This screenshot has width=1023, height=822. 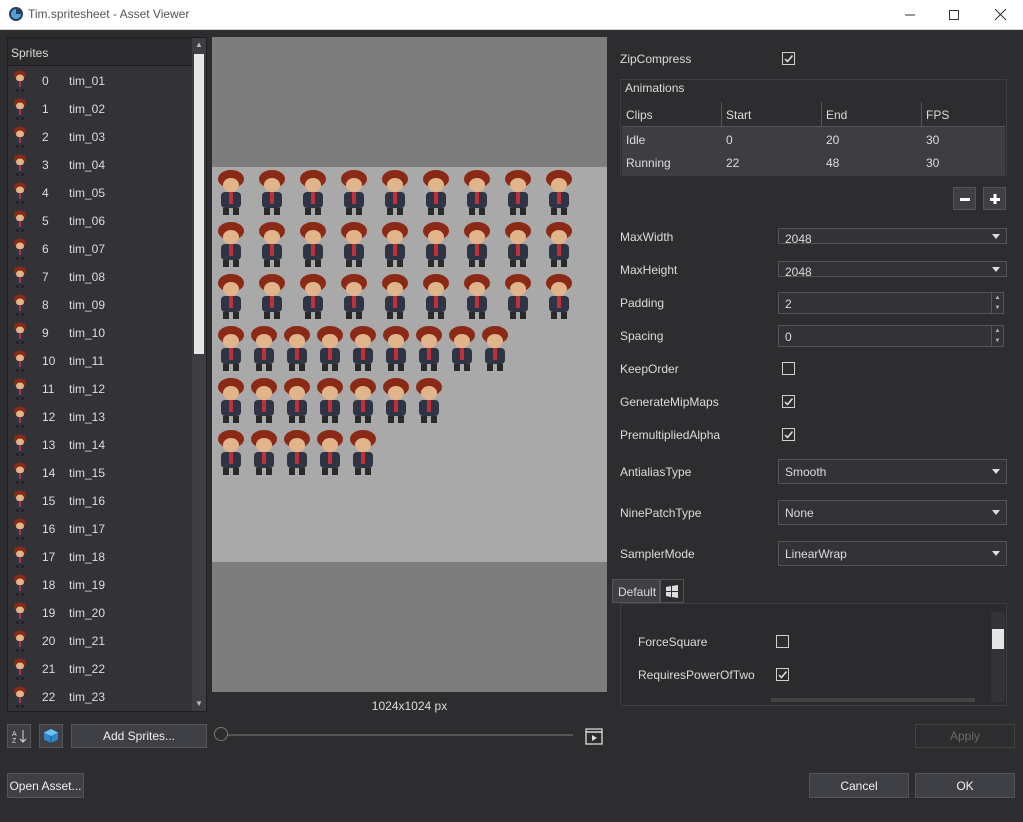 I want to click on ok-button: OK, so click(x=965, y=785).